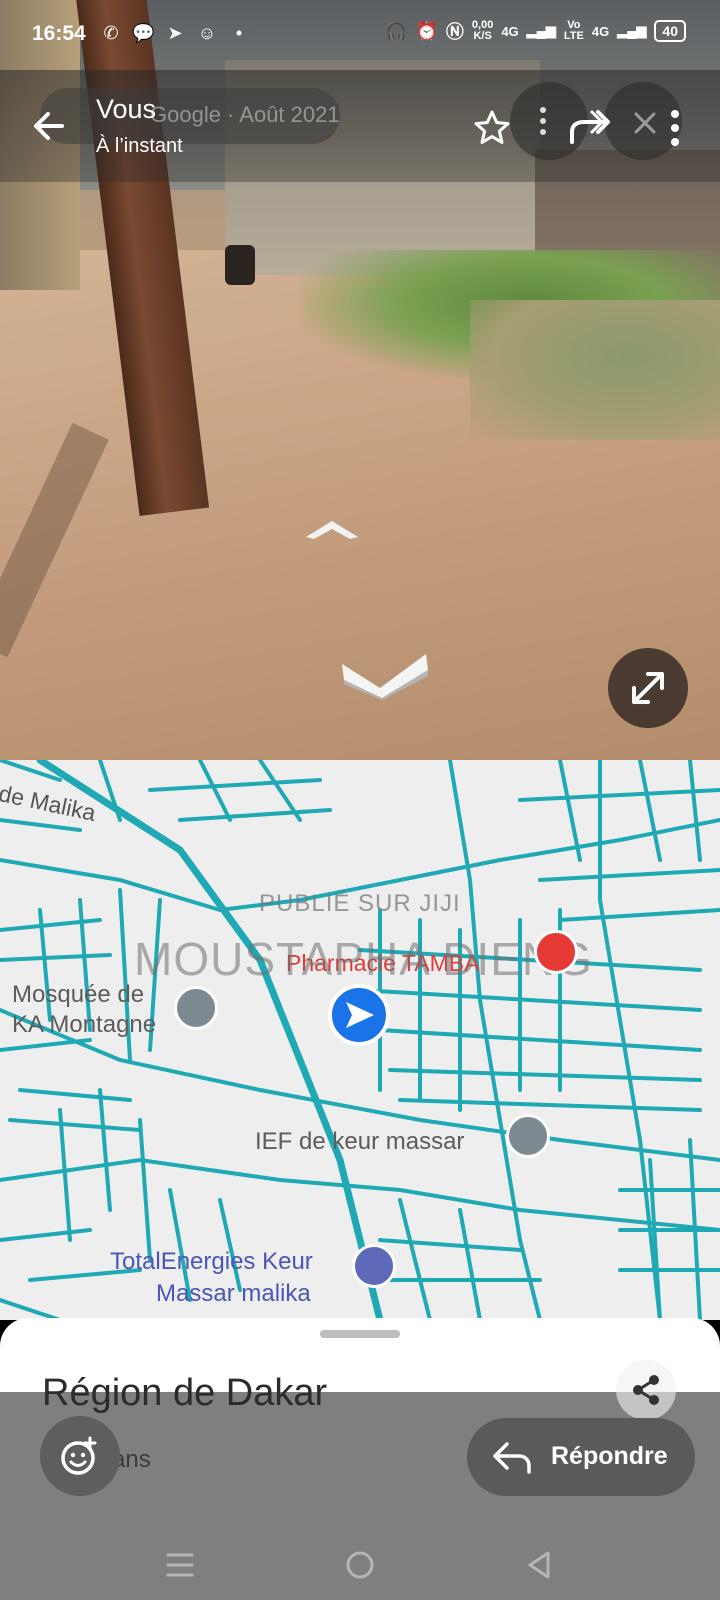 The image size is (720, 1600). What do you see at coordinates (359, 1142) in the screenshot?
I see `poi-ief-label: IEF de keur massar` at bounding box center [359, 1142].